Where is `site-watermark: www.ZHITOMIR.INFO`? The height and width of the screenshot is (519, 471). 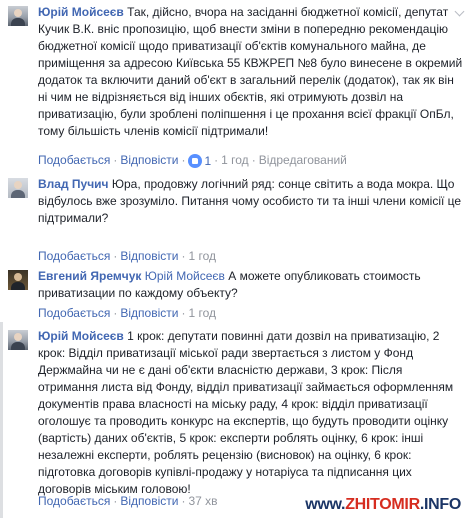
site-watermark: www.ZHITOMIR.INFO is located at coordinates (383, 505).